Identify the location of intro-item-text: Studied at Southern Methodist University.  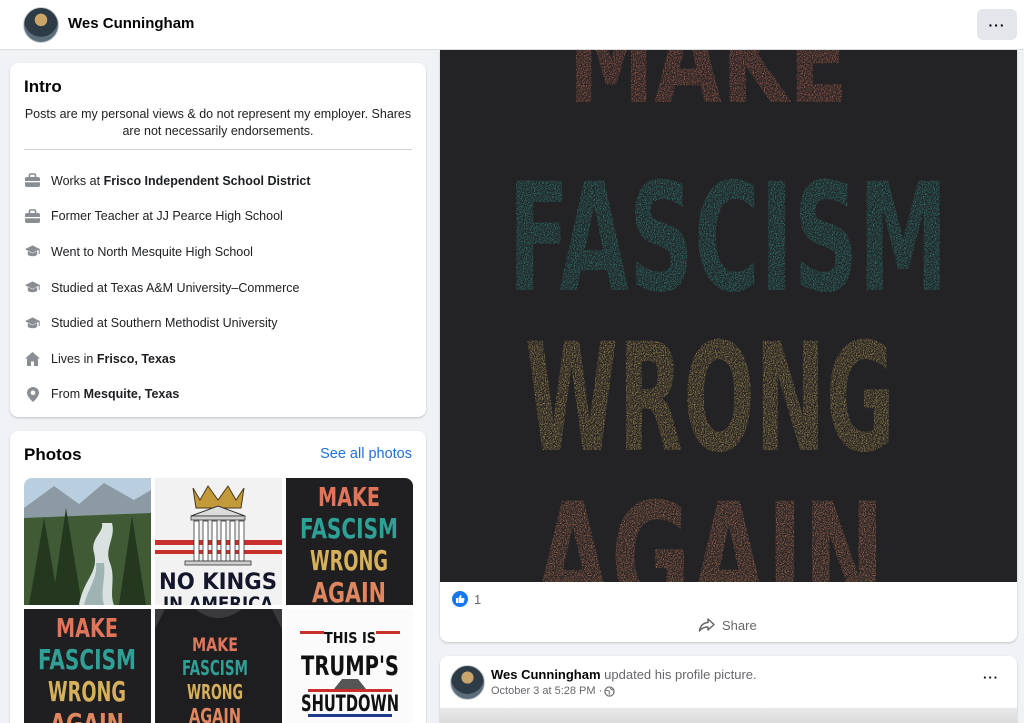
(164, 323).